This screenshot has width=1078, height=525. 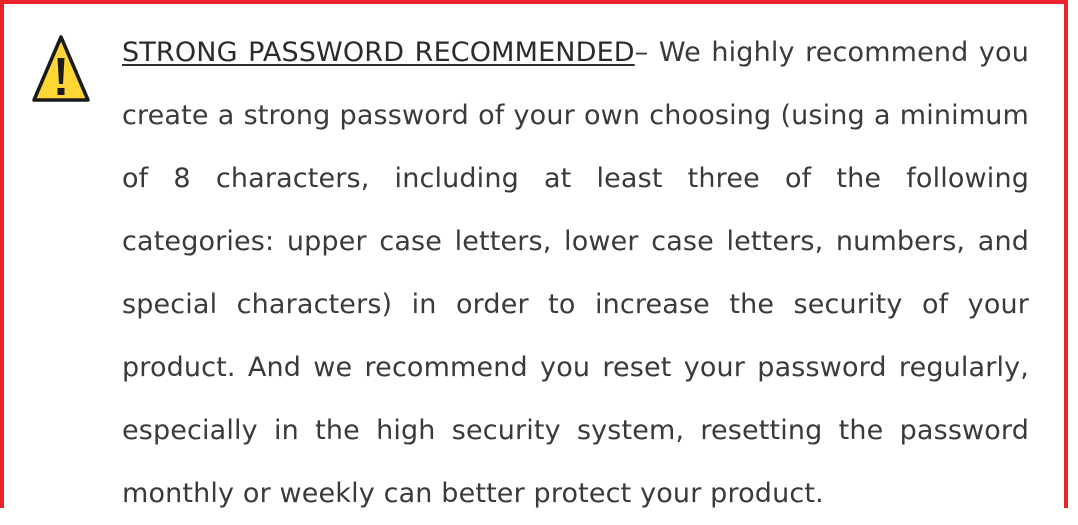 What do you see at coordinates (61, 68) in the screenshot?
I see `warning-icon` at bounding box center [61, 68].